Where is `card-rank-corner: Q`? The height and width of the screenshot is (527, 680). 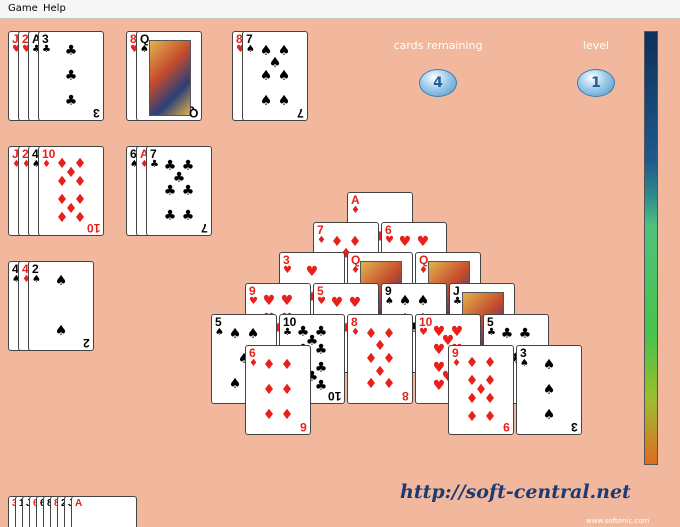
card-rank-corner: Q is located at coordinates (193, 113).